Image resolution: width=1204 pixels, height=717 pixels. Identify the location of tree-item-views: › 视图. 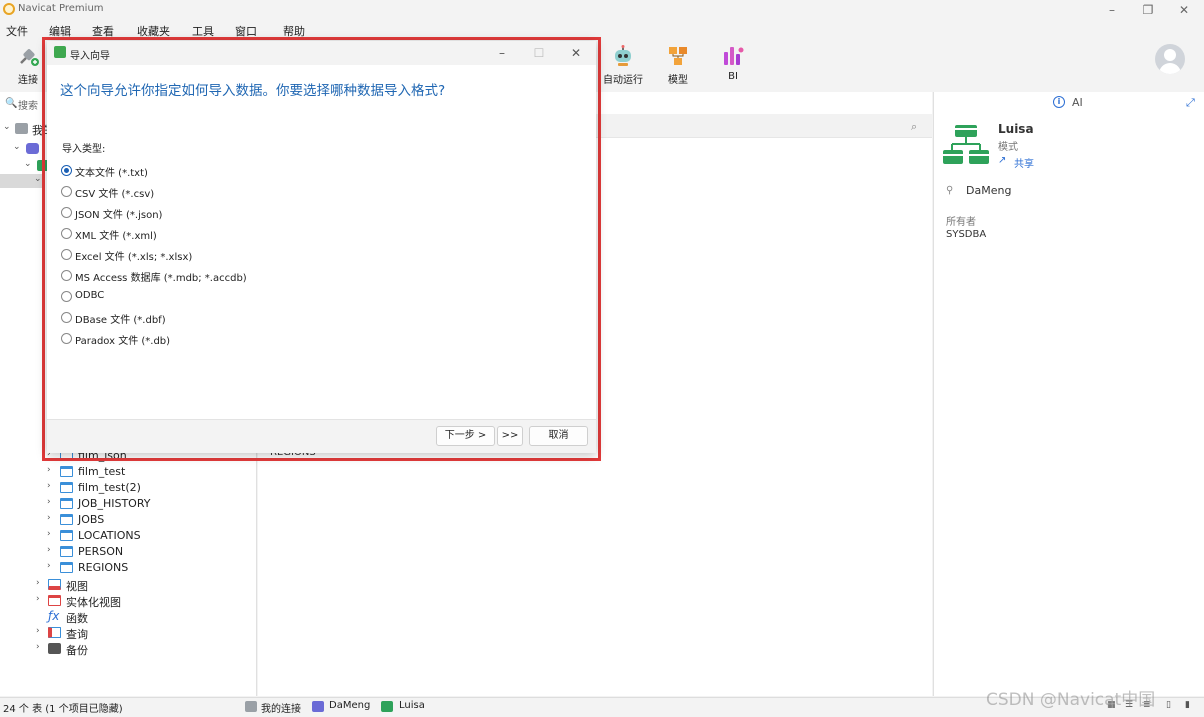
(128, 585).